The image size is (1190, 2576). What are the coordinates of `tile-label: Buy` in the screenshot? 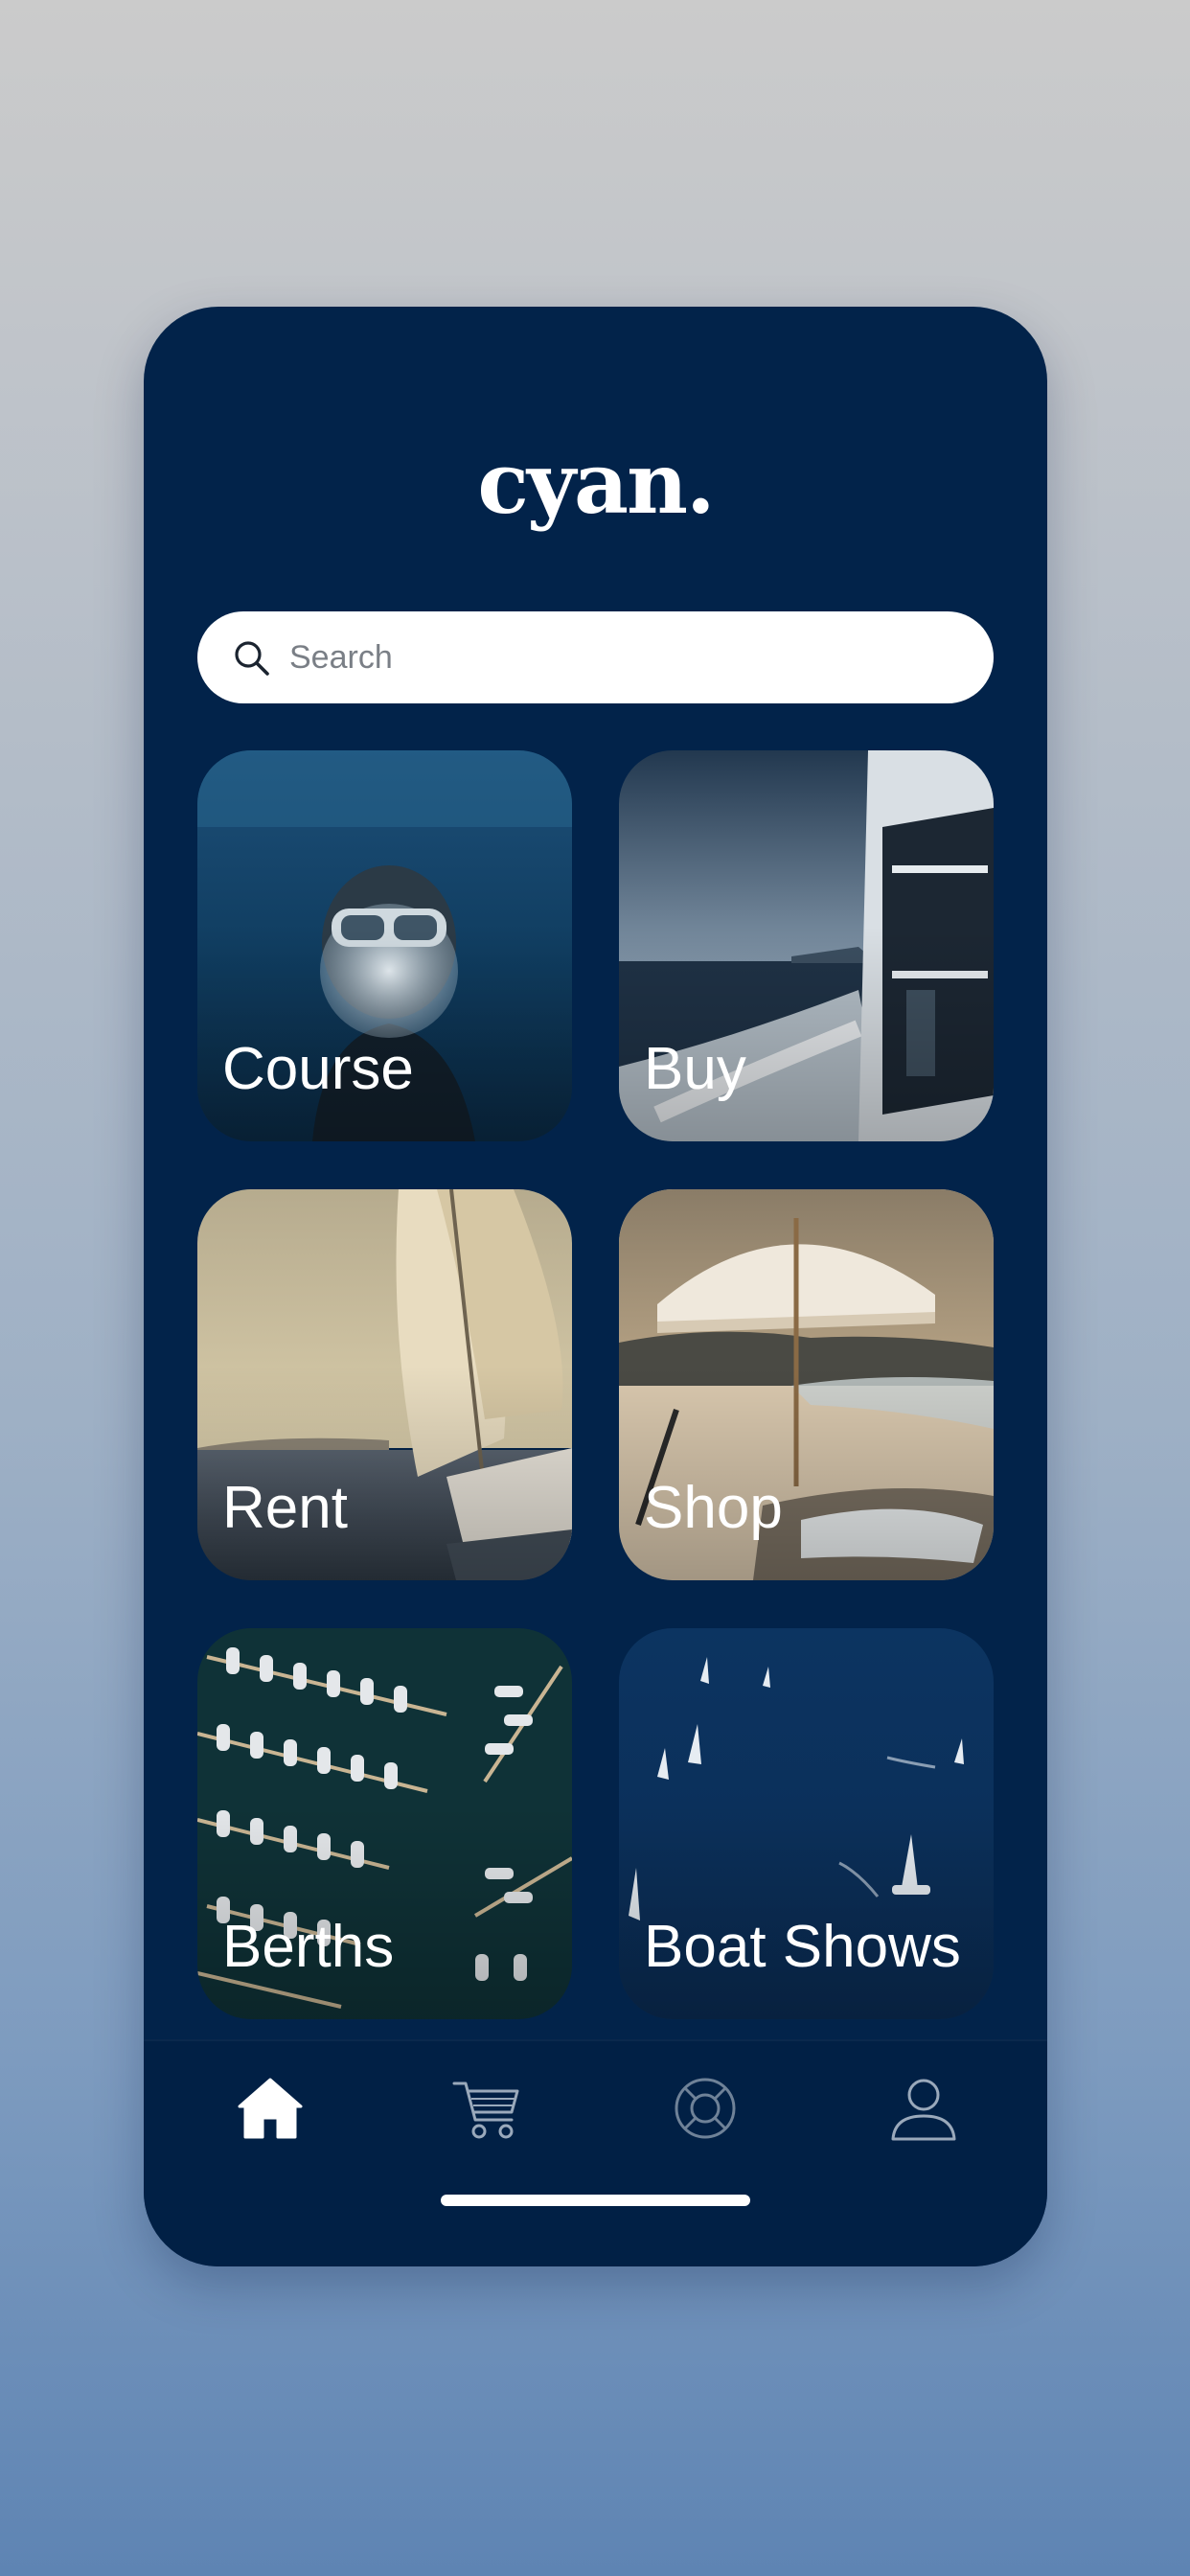 It's located at (695, 1069).